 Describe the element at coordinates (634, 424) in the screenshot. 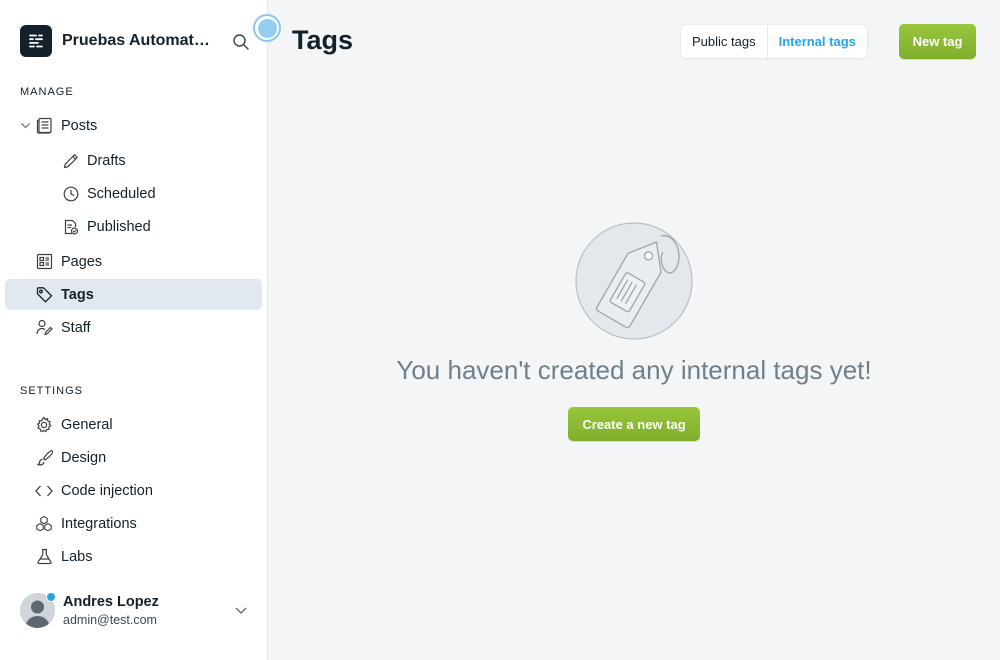

I see `create-new-tag-button: Create a new tag` at that location.